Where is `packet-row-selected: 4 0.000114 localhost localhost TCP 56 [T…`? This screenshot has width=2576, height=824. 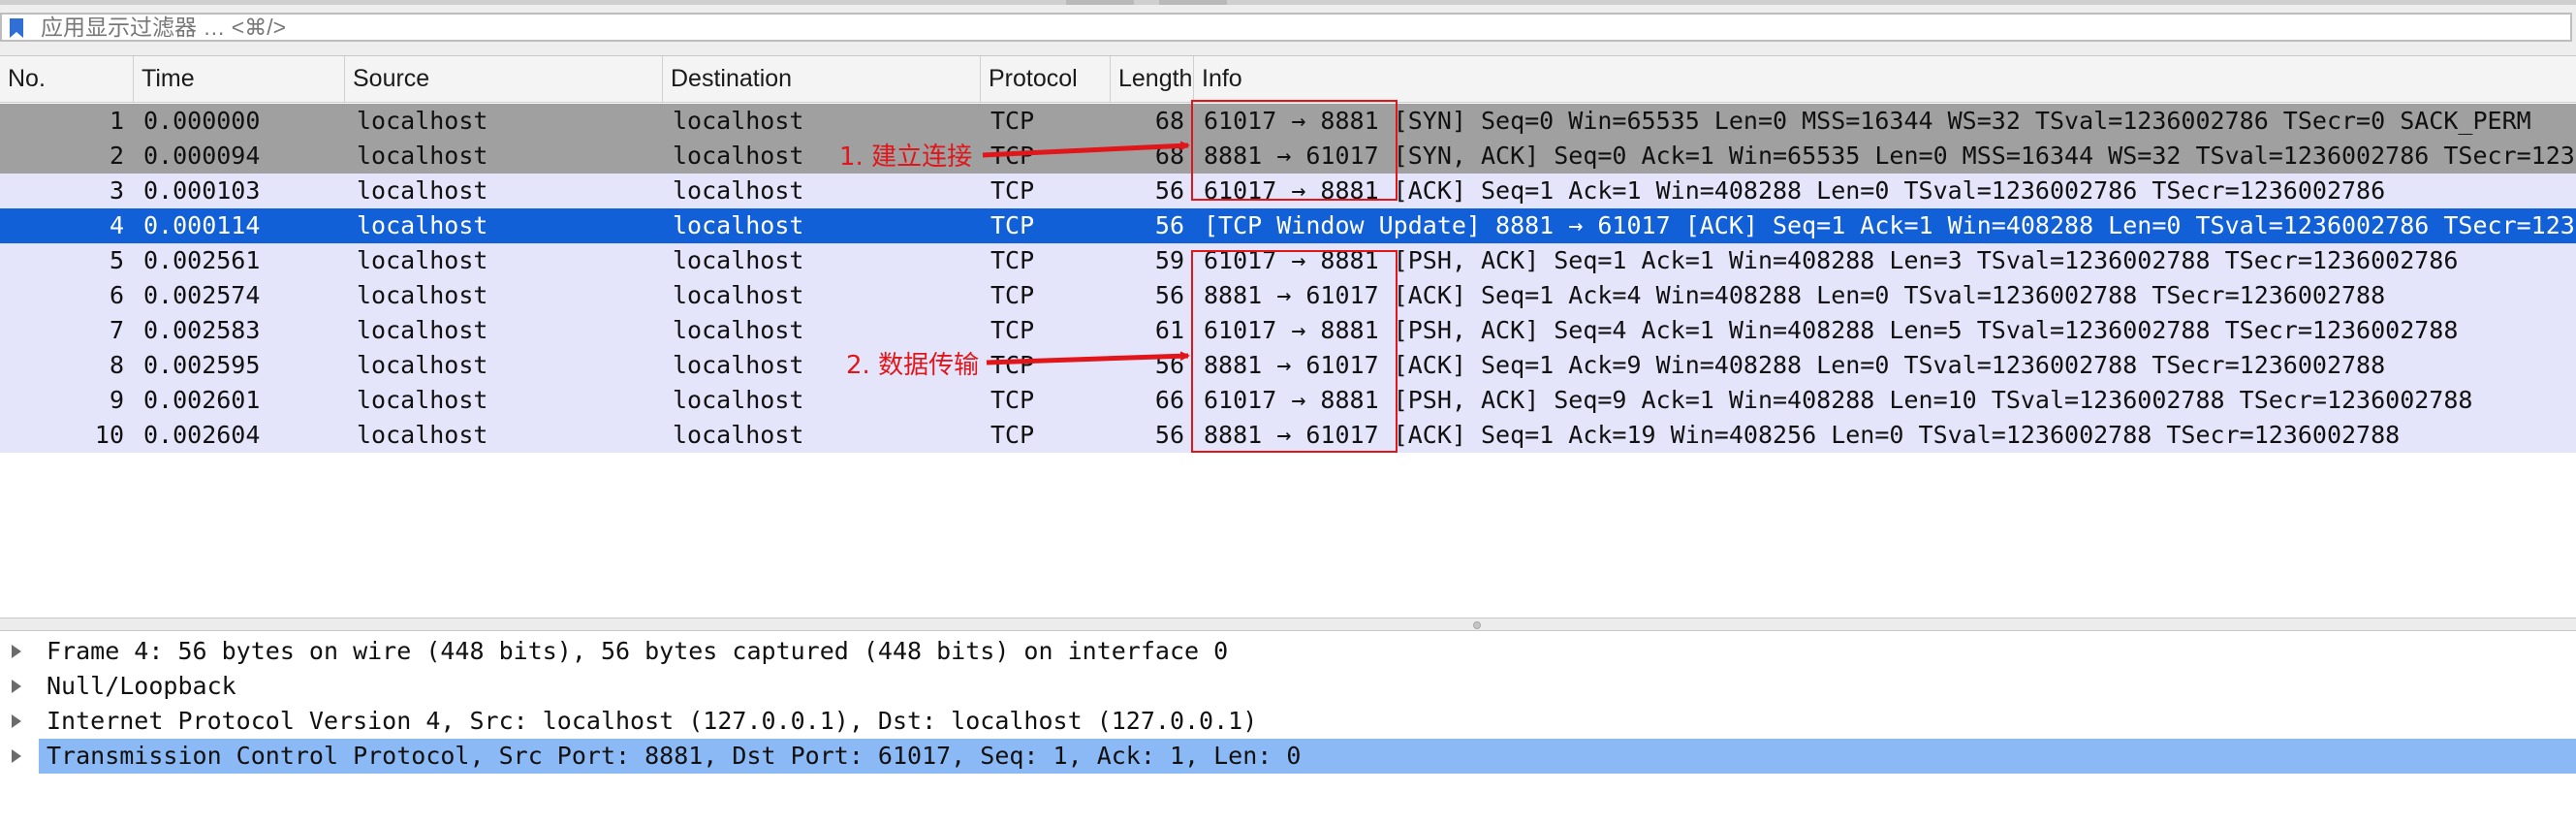 packet-row-selected: 4 0.000114 localhost localhost TCP 56 [T… is located at coordinates (1288, 225).